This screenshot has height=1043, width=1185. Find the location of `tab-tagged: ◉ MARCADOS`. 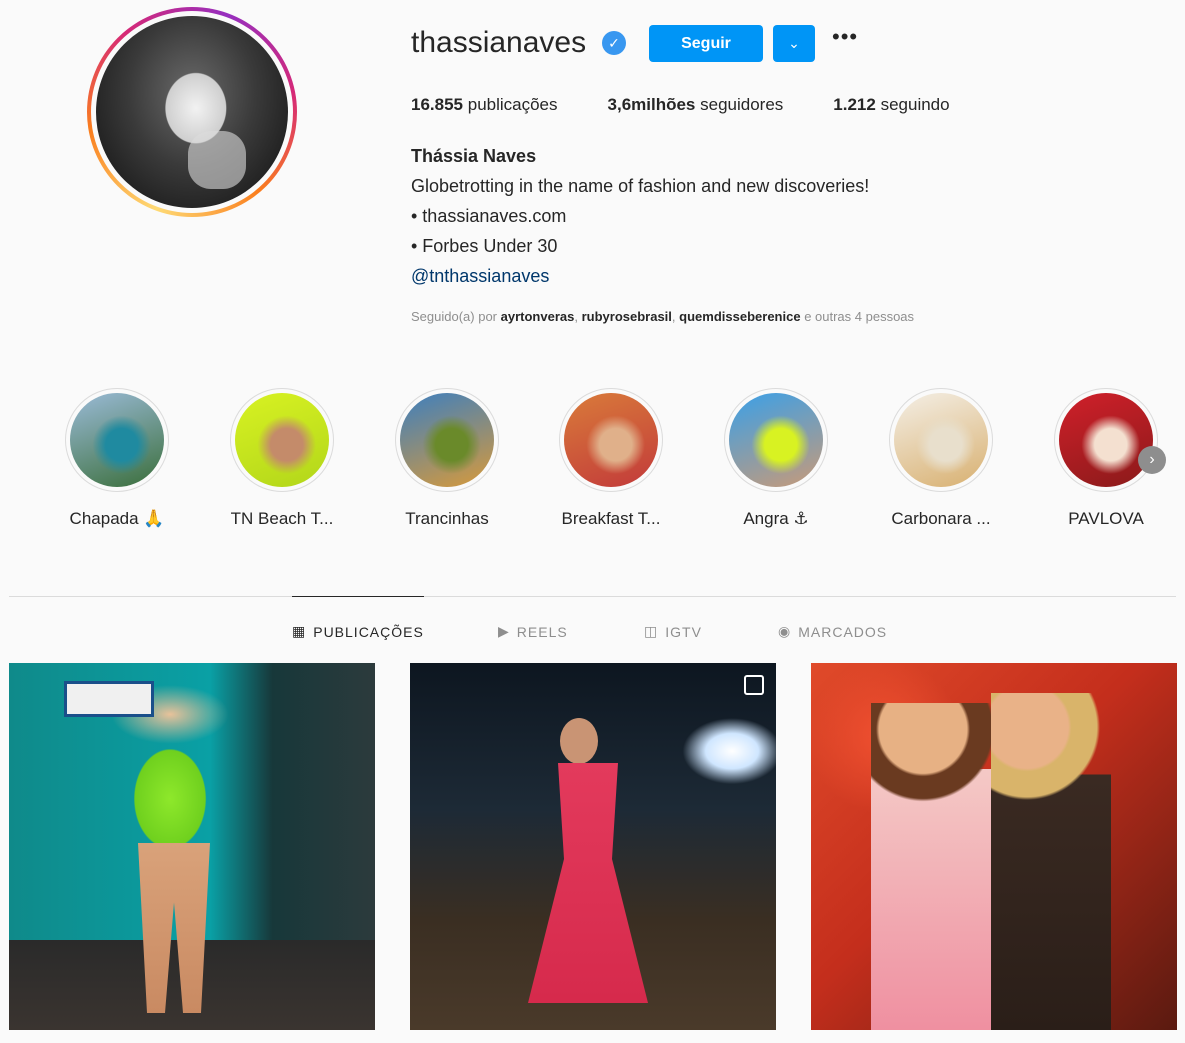

tab-tagged: ◉ MARCADOS is located at coordinates (832, 631).